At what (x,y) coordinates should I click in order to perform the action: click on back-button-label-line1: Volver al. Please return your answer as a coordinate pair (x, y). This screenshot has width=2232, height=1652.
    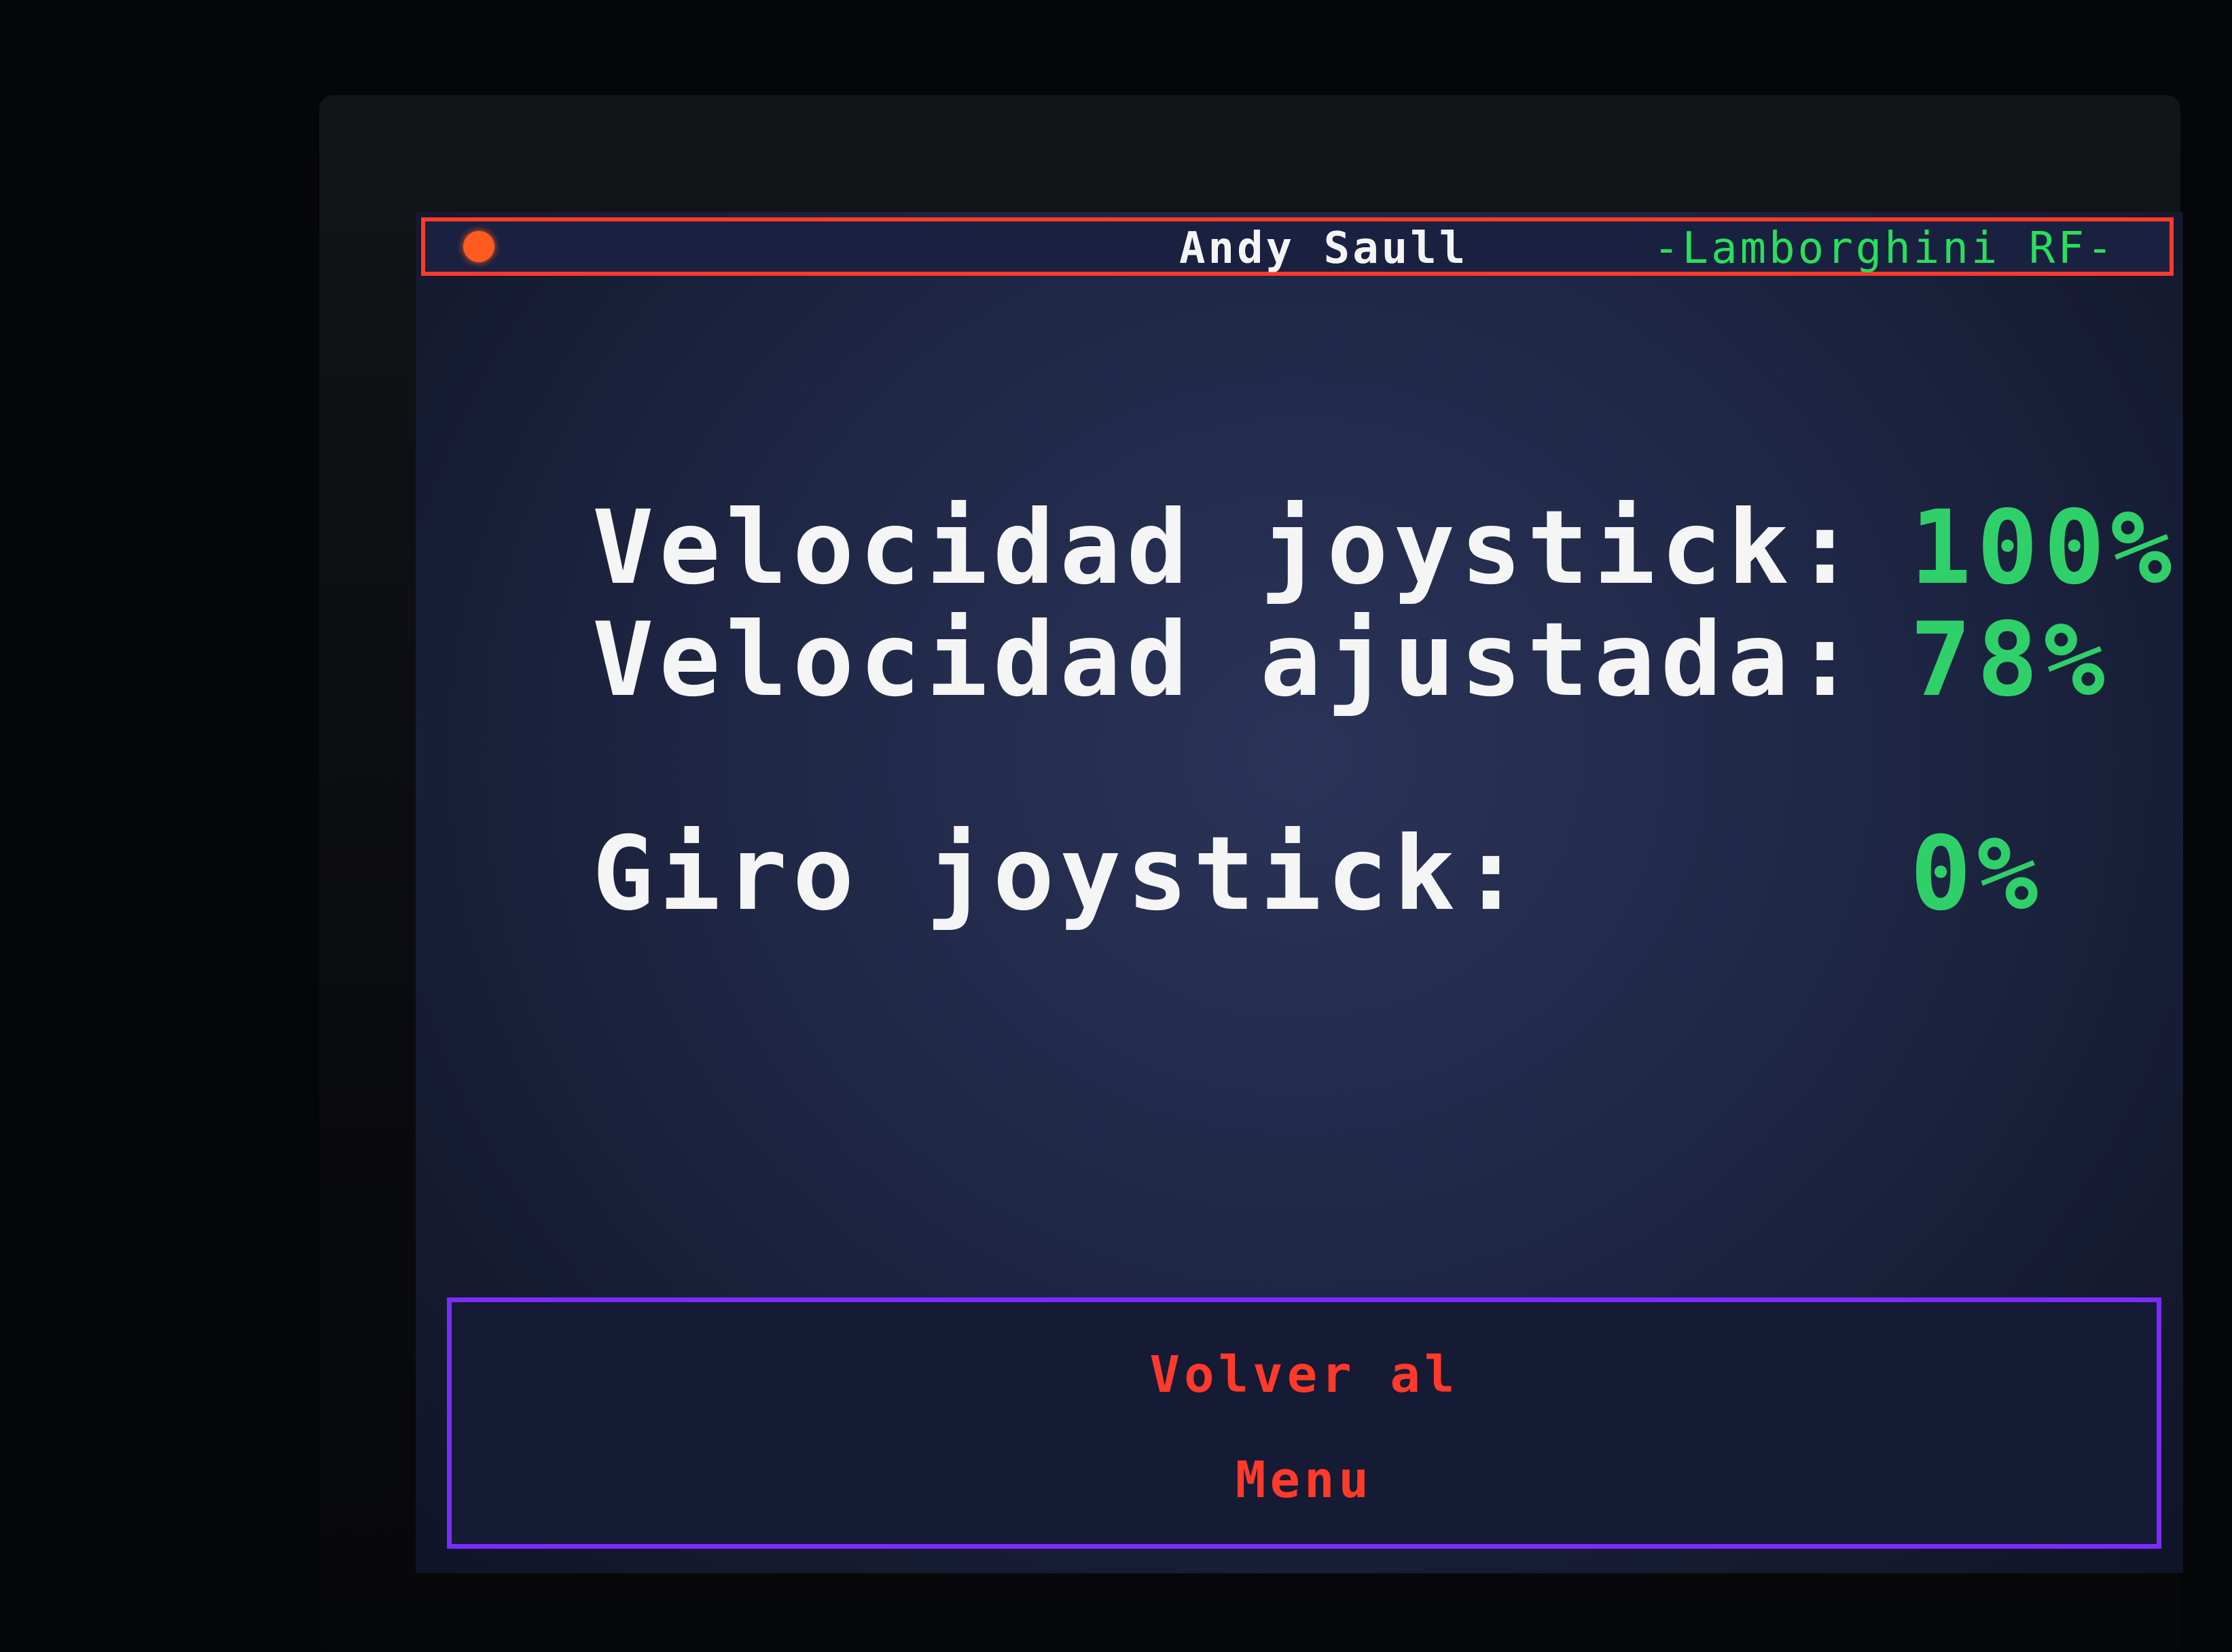
    Looking at the image, I should click on (1304, 1375).